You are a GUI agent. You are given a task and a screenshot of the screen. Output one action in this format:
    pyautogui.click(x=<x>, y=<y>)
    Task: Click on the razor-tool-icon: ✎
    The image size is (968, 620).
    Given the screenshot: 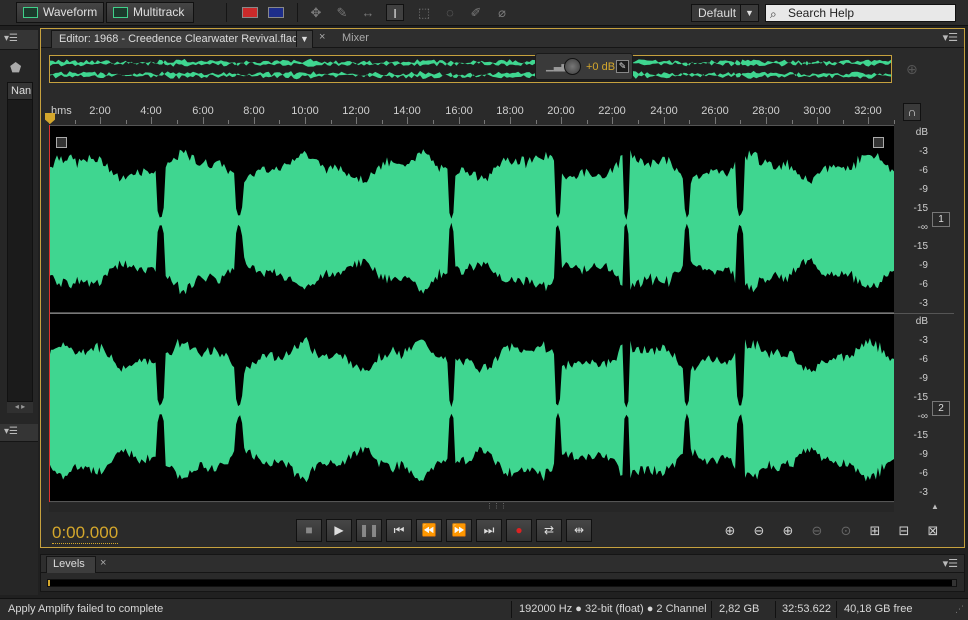 What is the action you would take?
    pyautogui.click(x=342, y=12)
    